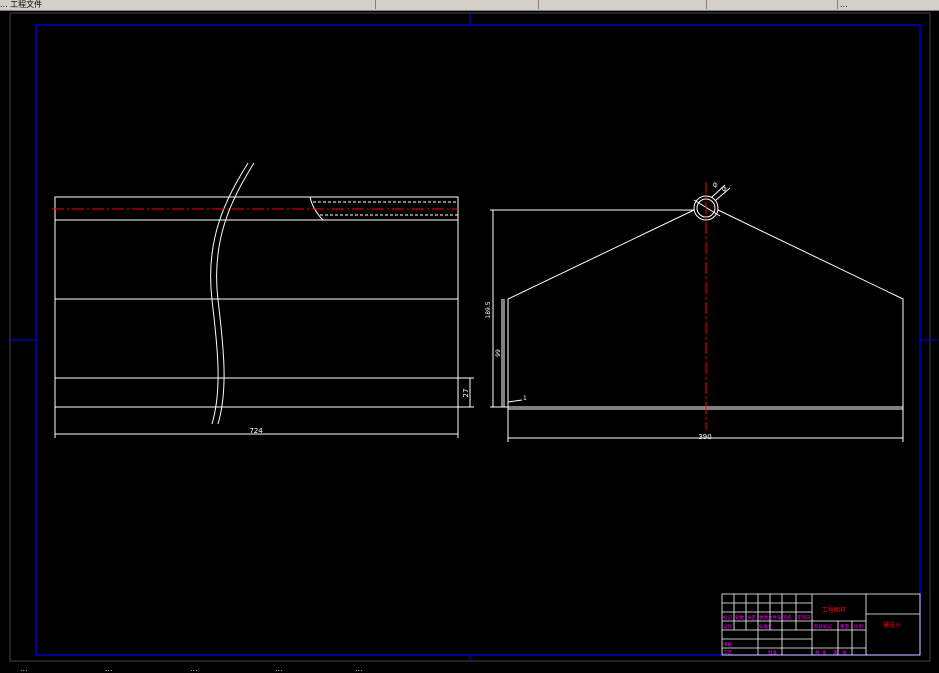 This screenshot has width=939, height=673. I want to click on tb-cell-1: 处数, so click(739, 617).